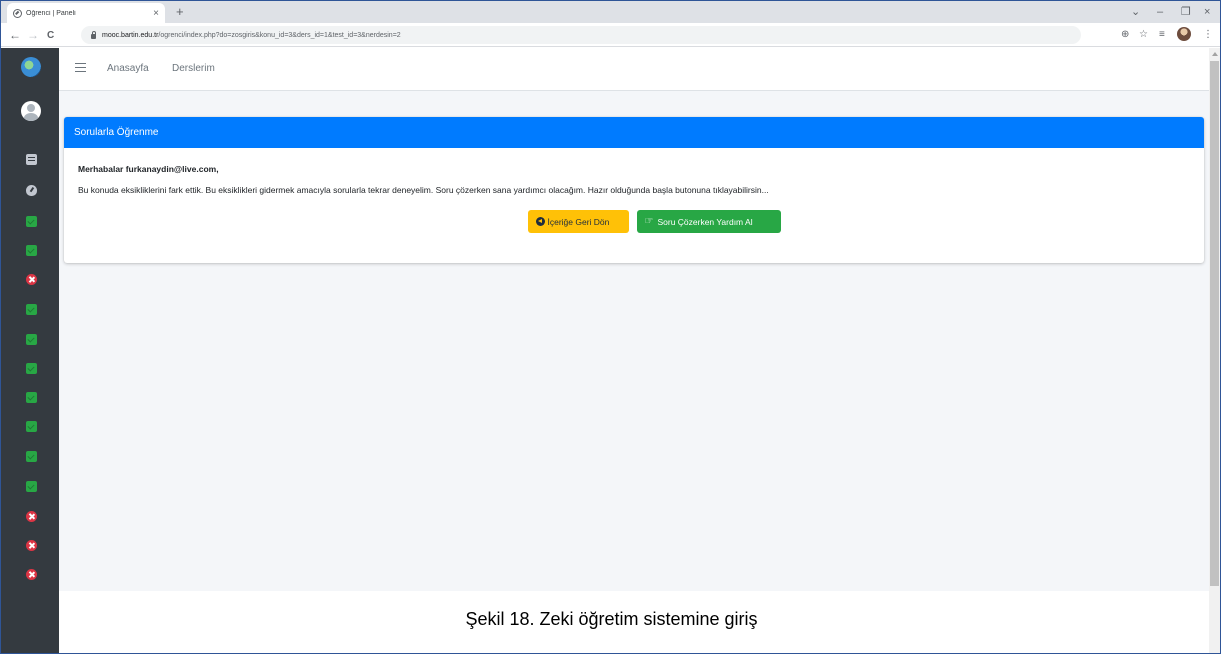  Describe the element at coordinates (1186, 12) in the screenshot. I see `restore-button: ❐` at that location.